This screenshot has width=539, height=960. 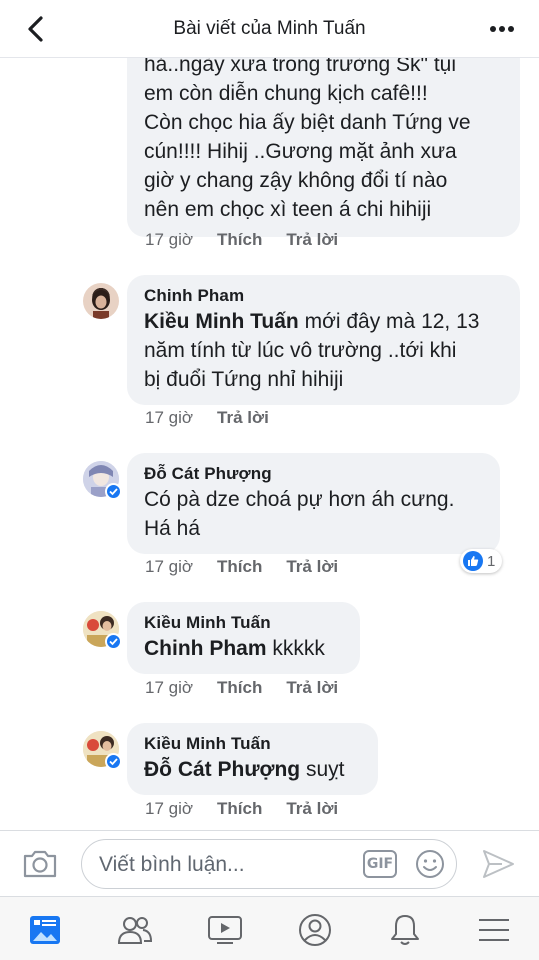 What do you see at coordinates (286, 93) in the screenshot?
I see `comment-text: em còn diễn chung kịch cafê!!!` at bounding box center [286, 93].